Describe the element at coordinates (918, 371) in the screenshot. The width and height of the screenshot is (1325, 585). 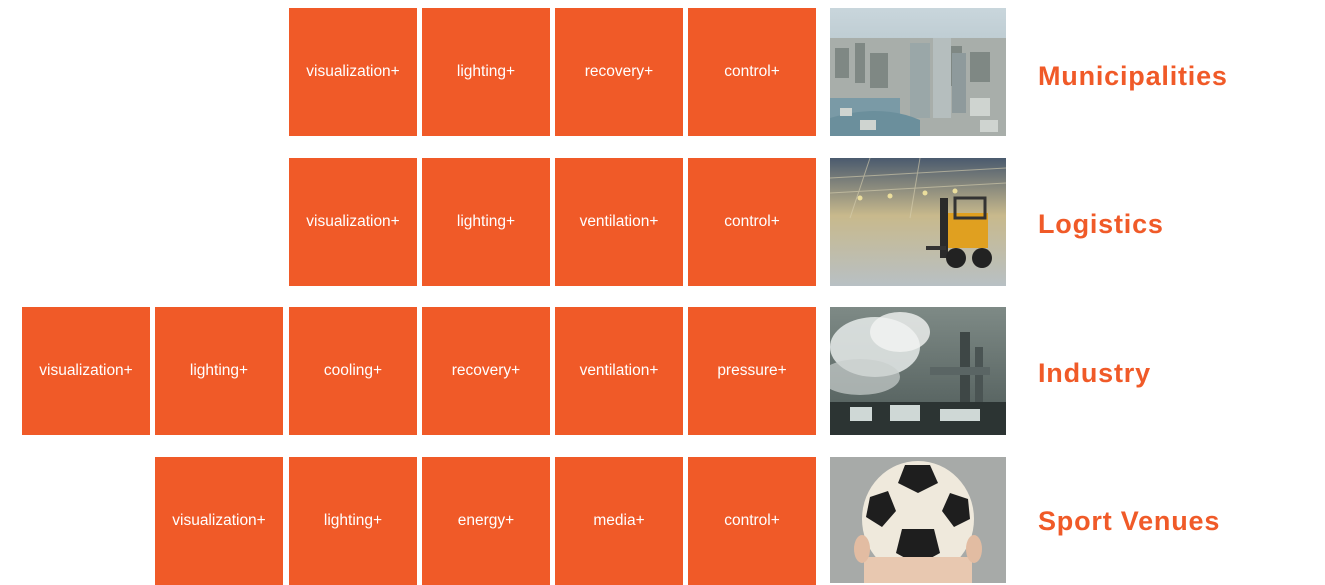
I see `industrial-plant-photo` at that location.